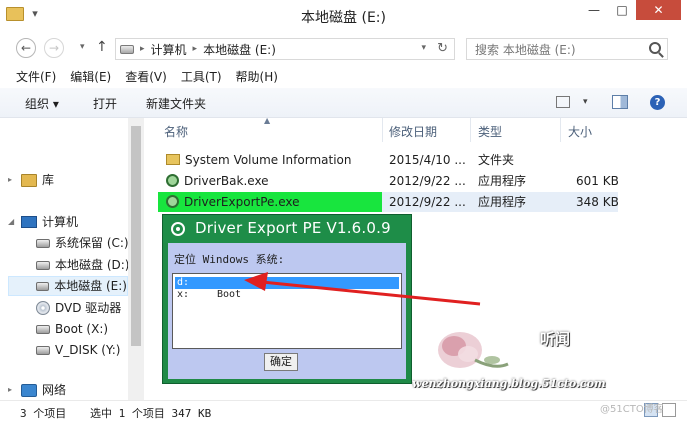 This screenshot has width=687, height=425. Describe the element at coordinates (555, 339) in the screenshot. I see `watermark-signature: 听闻` at that location.